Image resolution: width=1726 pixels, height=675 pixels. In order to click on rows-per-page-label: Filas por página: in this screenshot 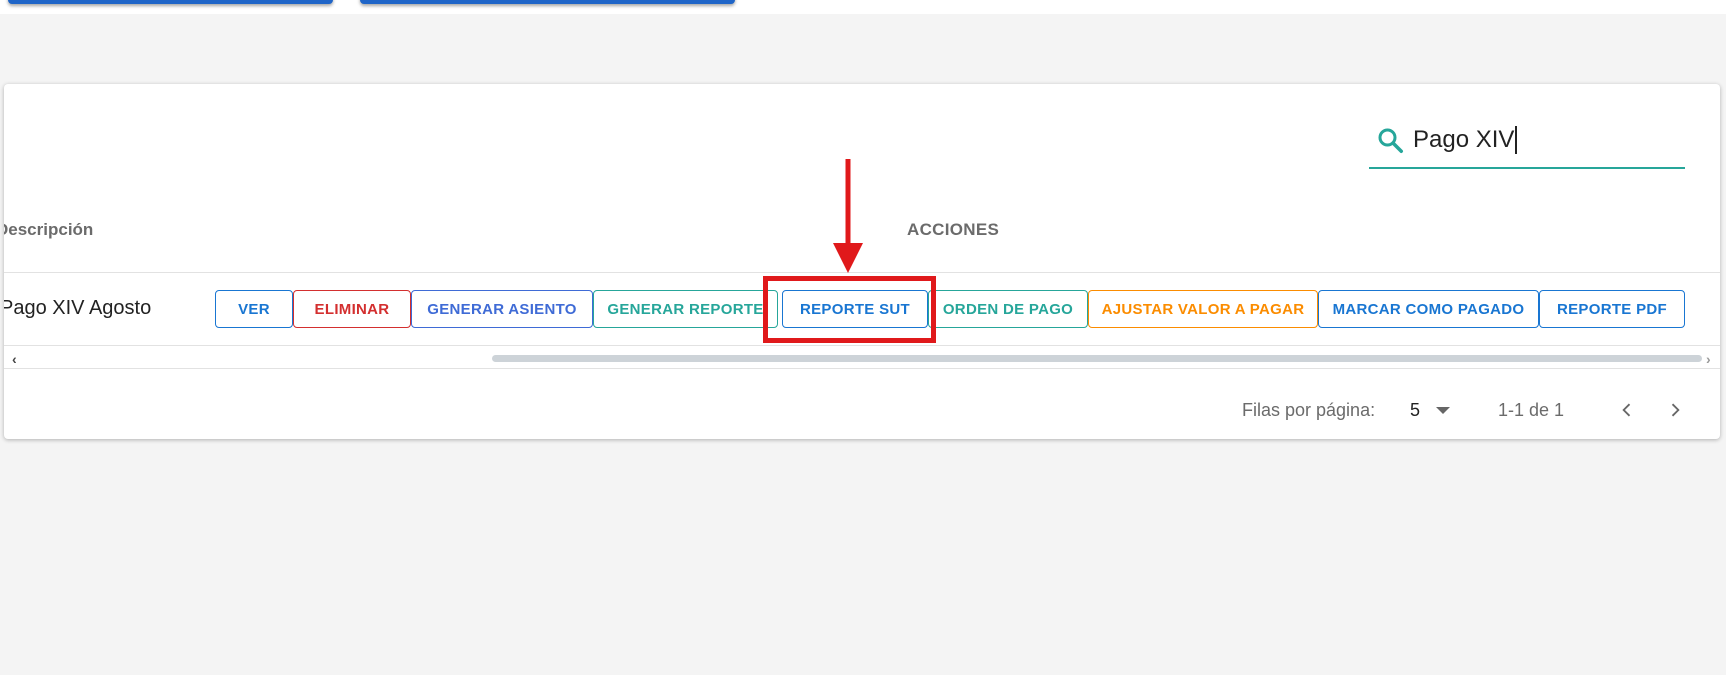, I will do `click(1309, 410)`.